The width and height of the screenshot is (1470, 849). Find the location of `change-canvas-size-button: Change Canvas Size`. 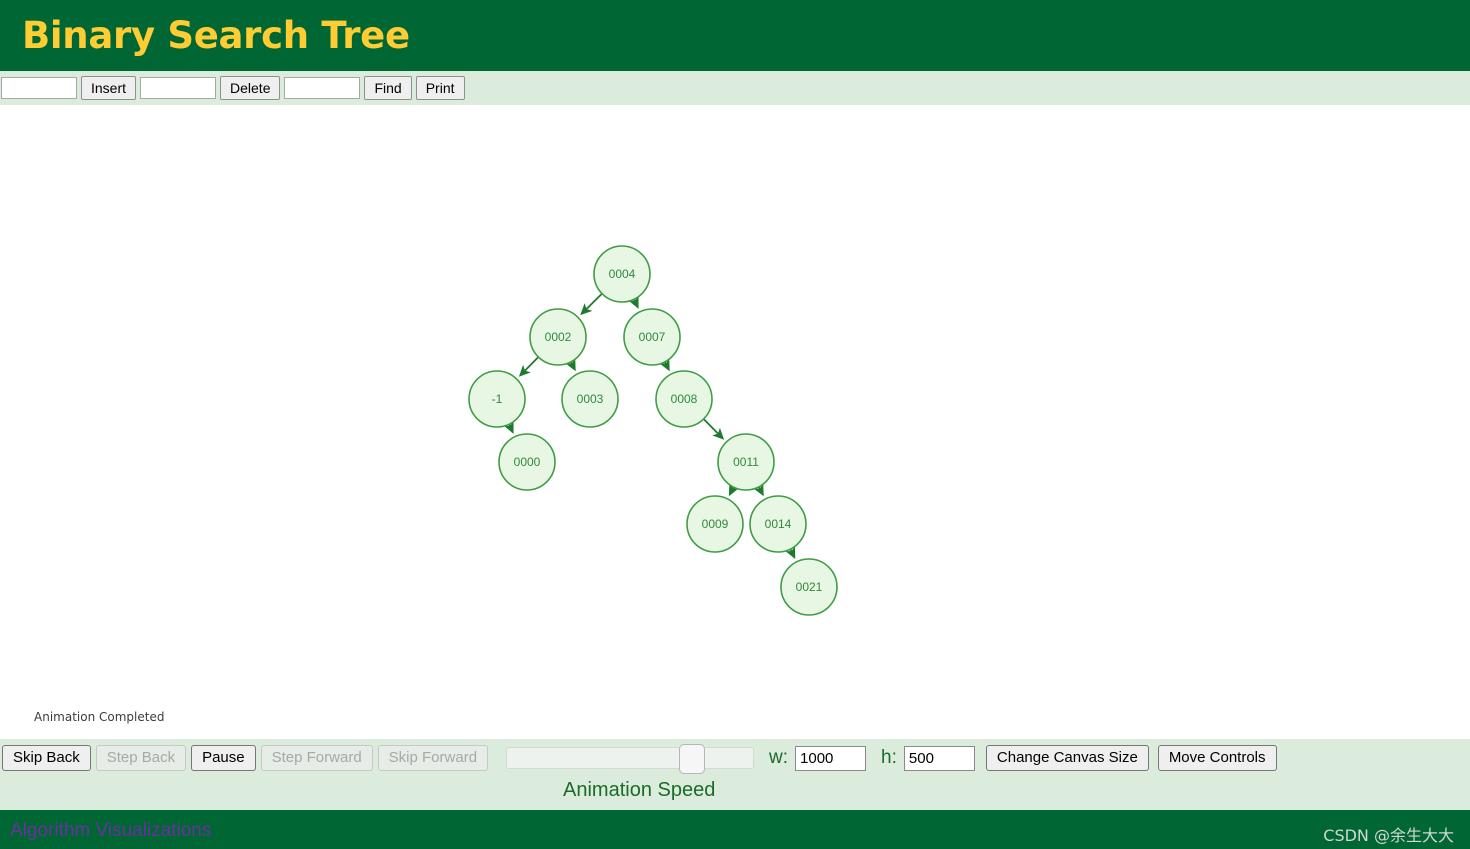

change-canvas-size-button: Change Canvas Size is located at coordinates (1067, 758).